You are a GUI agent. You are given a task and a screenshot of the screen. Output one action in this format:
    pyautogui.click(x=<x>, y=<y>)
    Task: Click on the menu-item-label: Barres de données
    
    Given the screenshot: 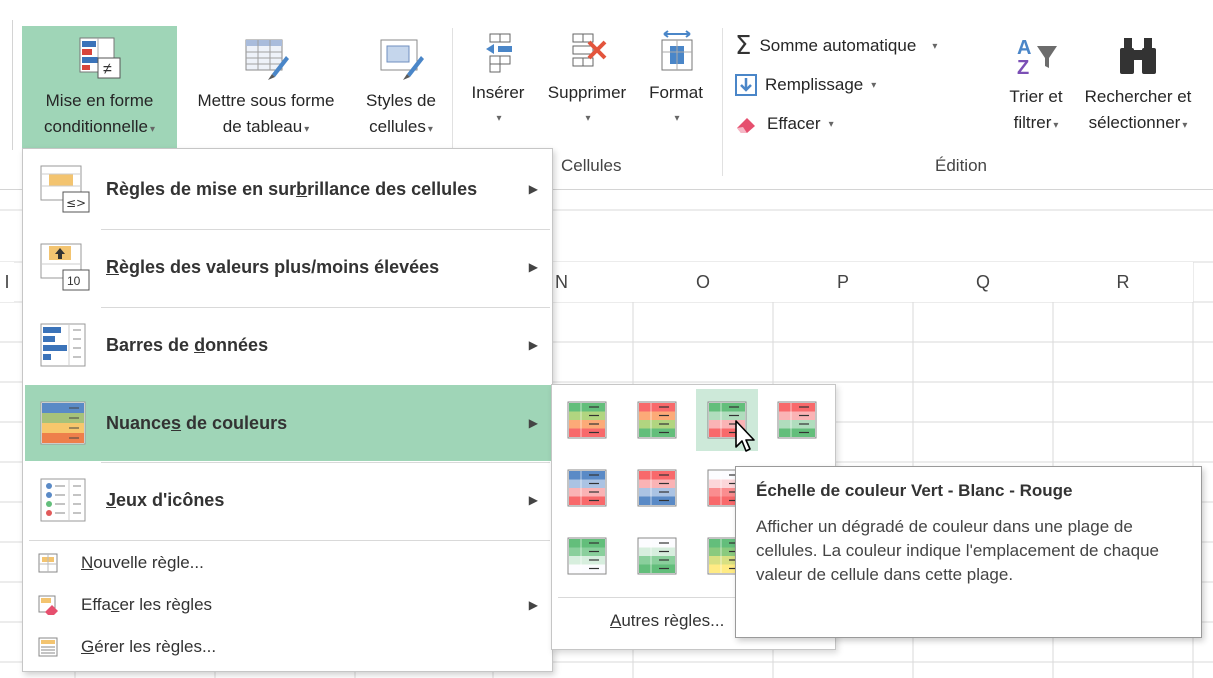 What is the action you would take?
    pyautogui.click(x=187, y=344)
    